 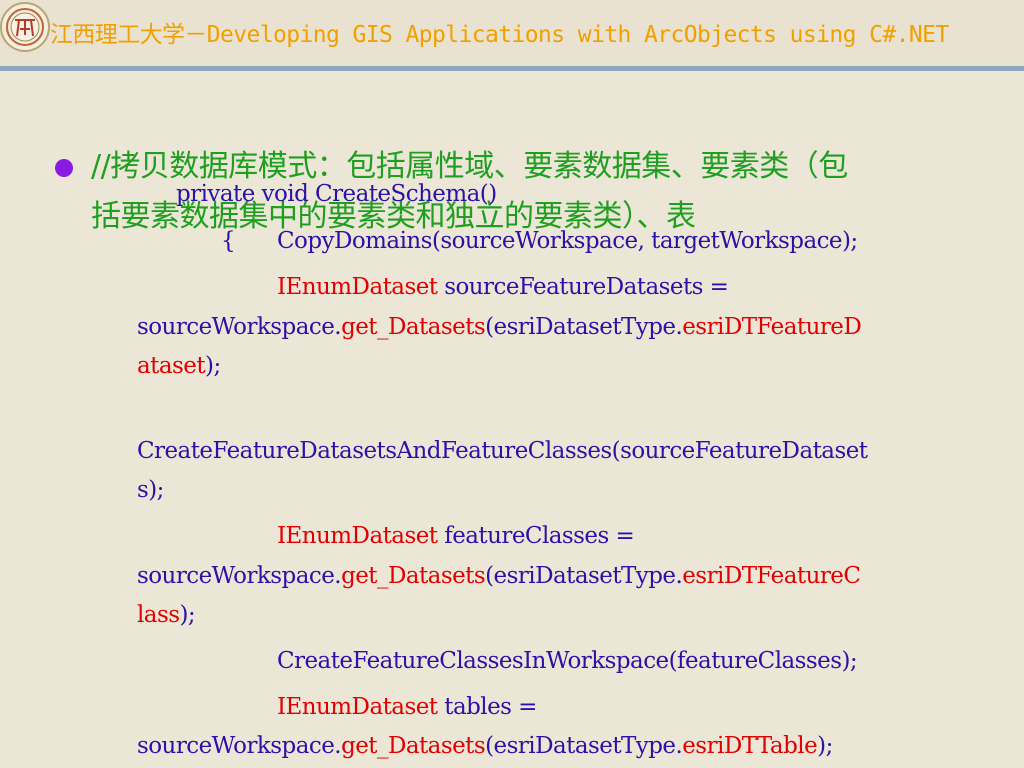 I want to click on code-line-8: IEnumDataset featureClasses =, so click(x=456, y=536).